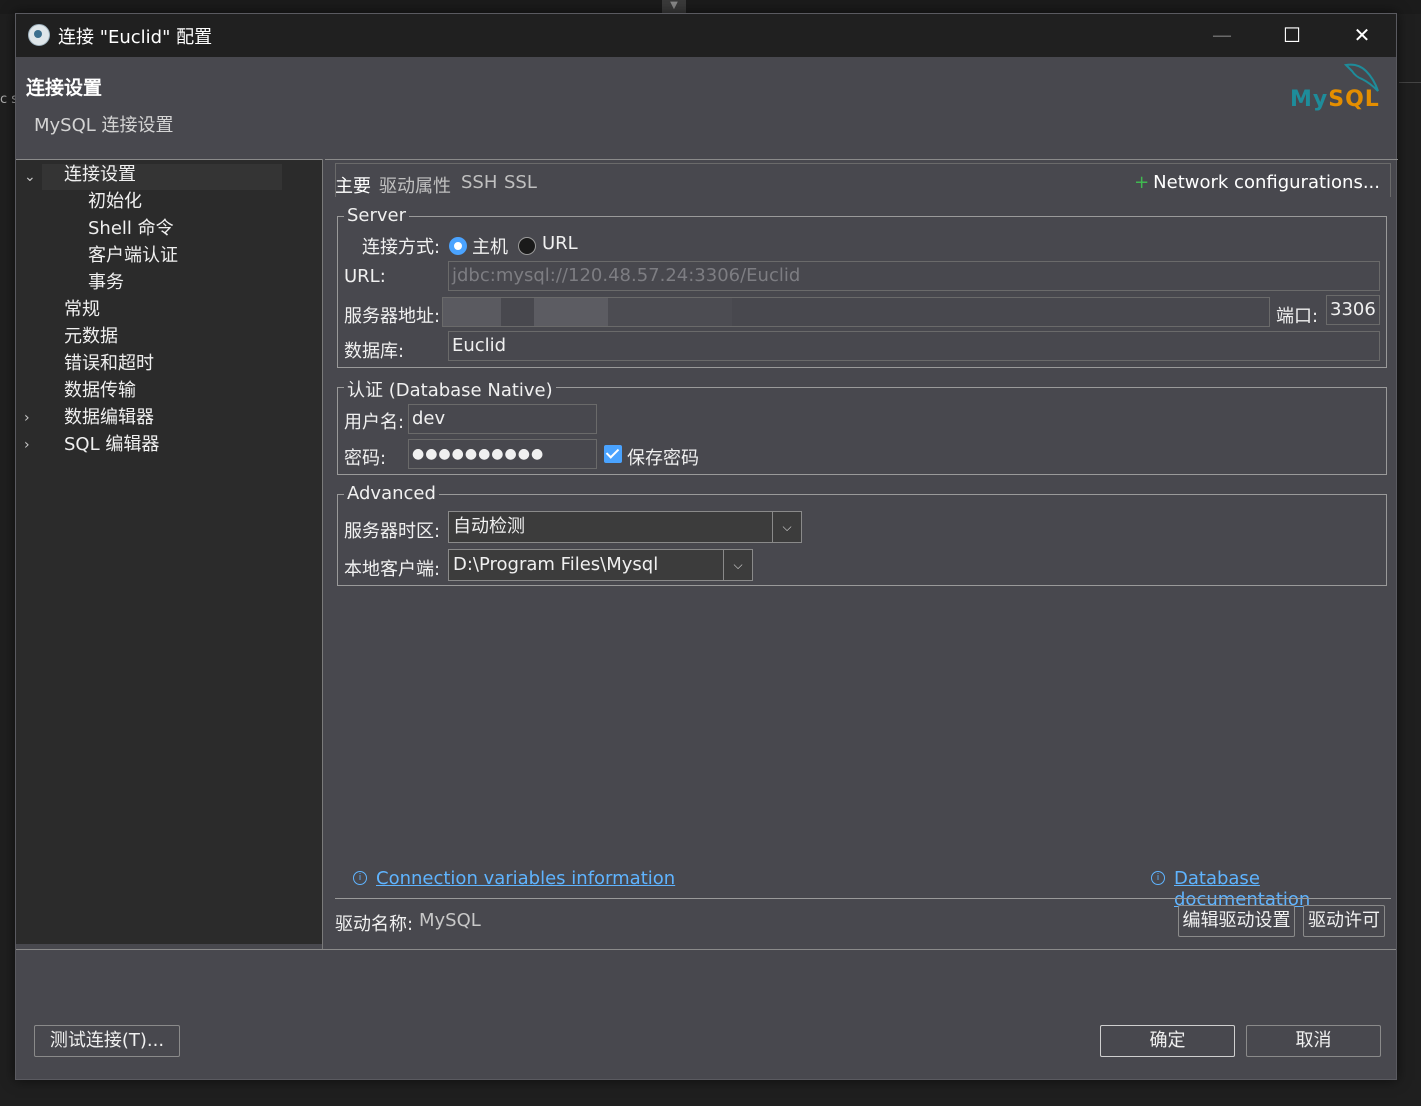 This screenshot has width=1421, height=1106. Describe the element at coordinates (100, 175) in the screenshot. I see `tree-item-connection-settings: 连接设置` at that location.